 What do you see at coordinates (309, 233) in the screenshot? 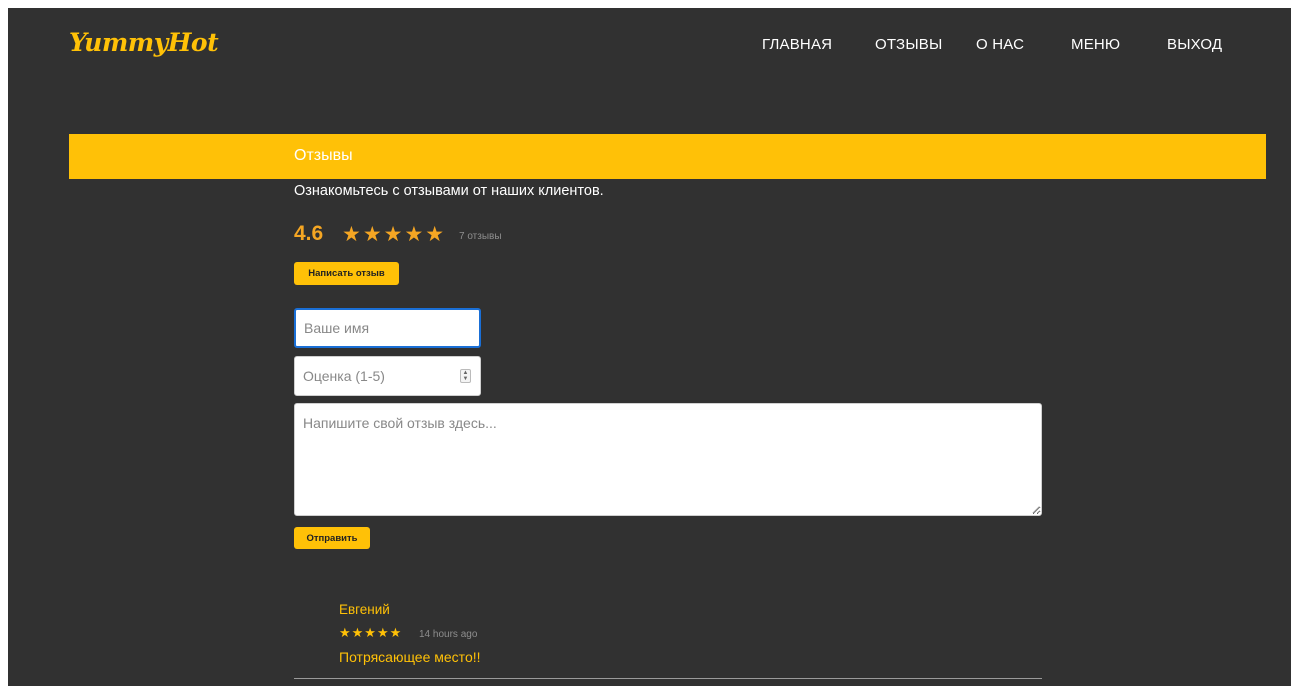
I see `average-rating: 4.6` at bounding box center [309, 233].